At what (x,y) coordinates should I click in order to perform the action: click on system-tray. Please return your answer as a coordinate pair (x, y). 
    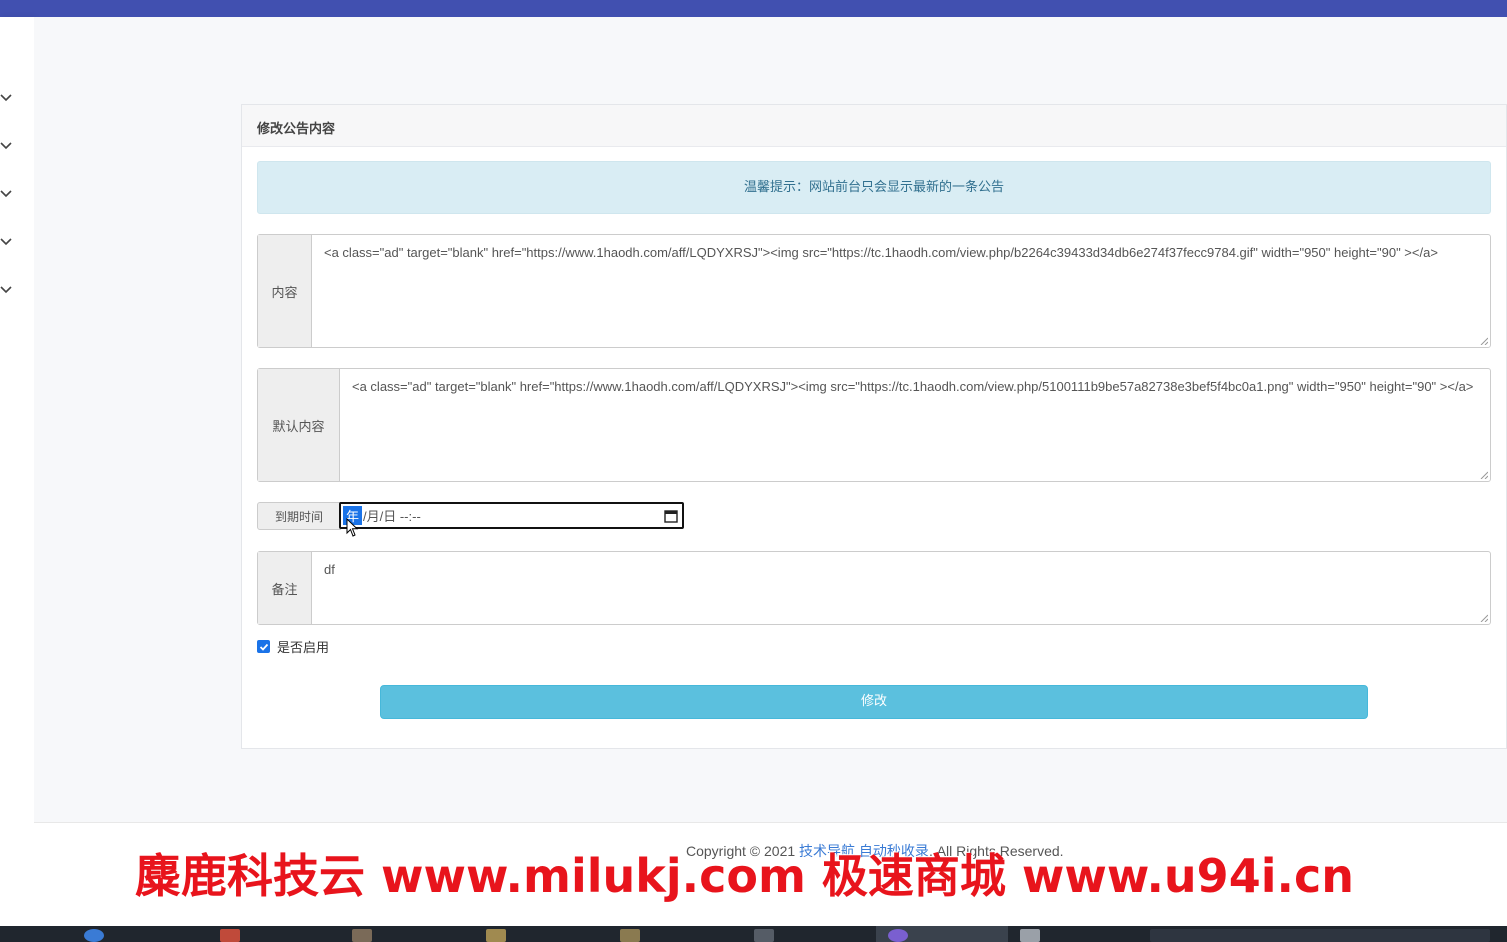
    Looking at the image, I should click on (1320, 935).